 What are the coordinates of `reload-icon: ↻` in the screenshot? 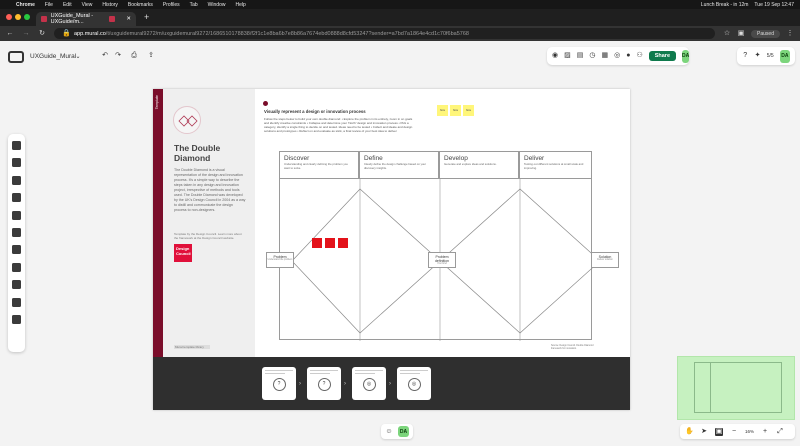 It's located at (42, 34).